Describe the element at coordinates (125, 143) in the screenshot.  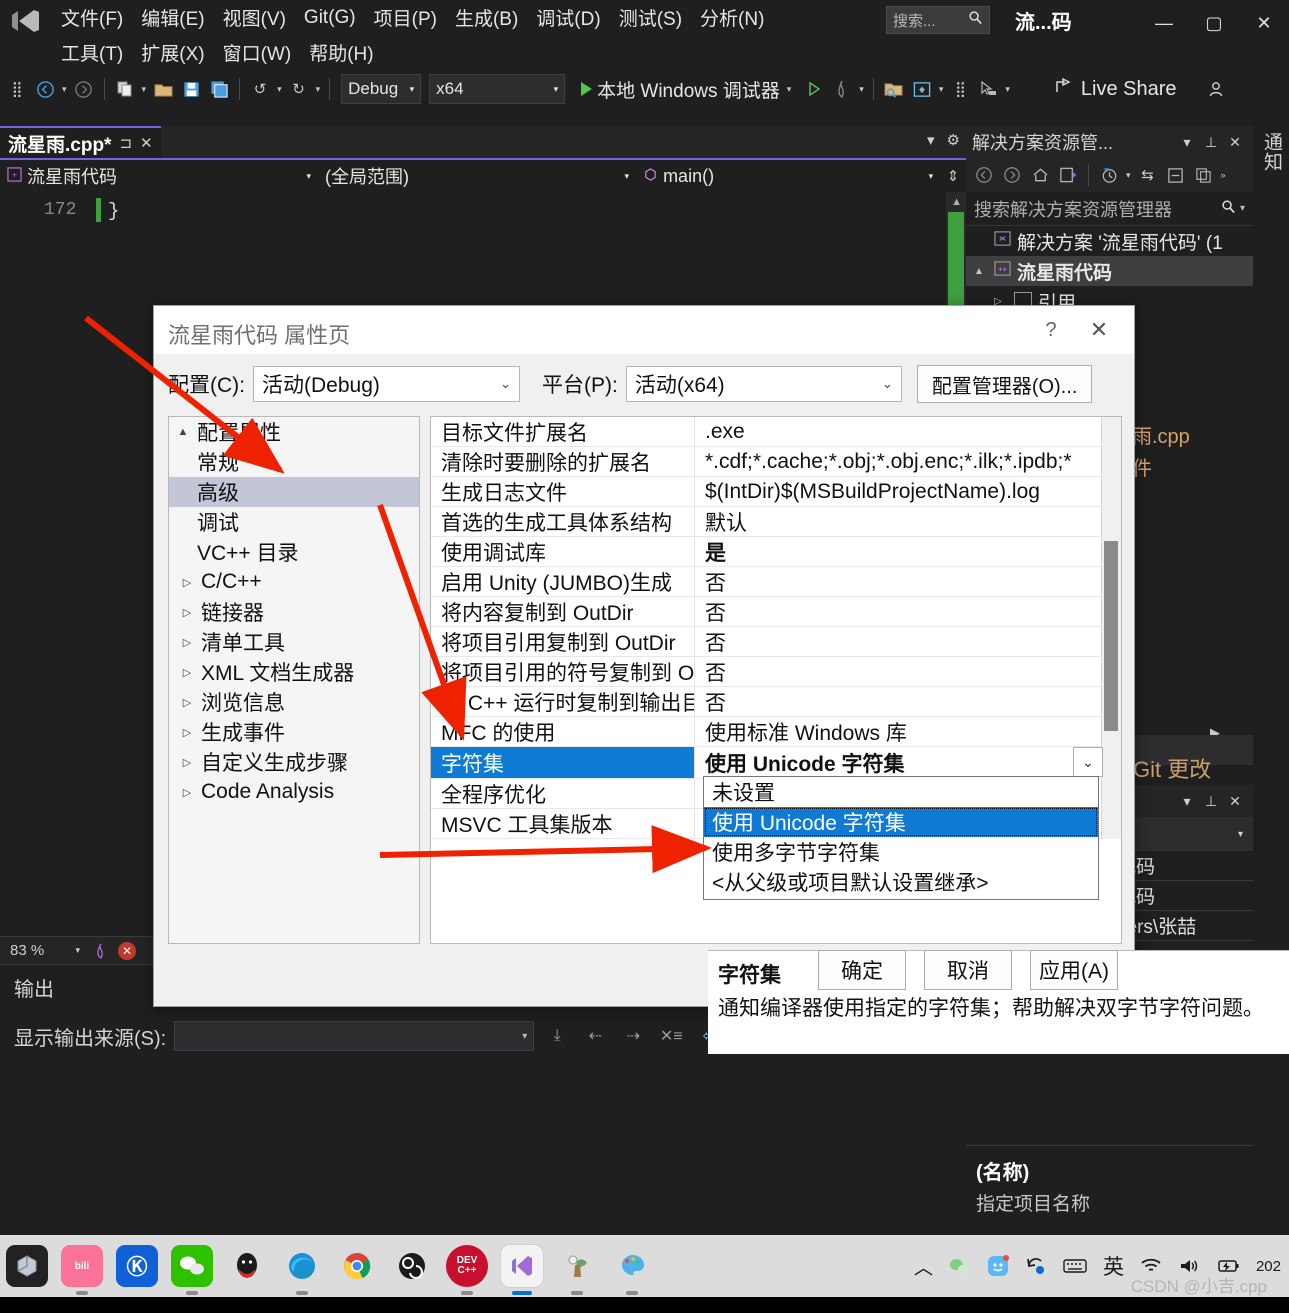
I see `pin-icon: ⊐` at that location.